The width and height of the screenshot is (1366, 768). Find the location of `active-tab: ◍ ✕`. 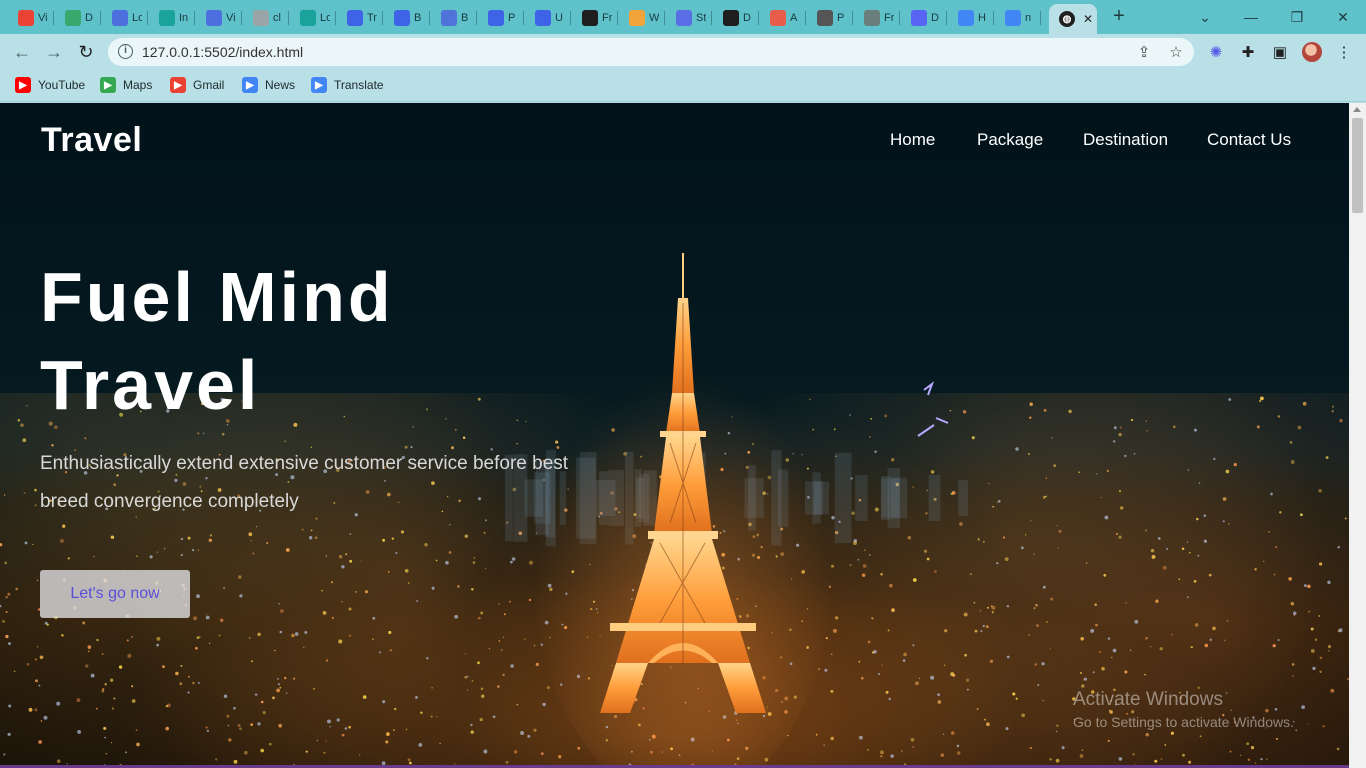

active-tab: ◍ ✕ is located at coordinates (1073, 19).